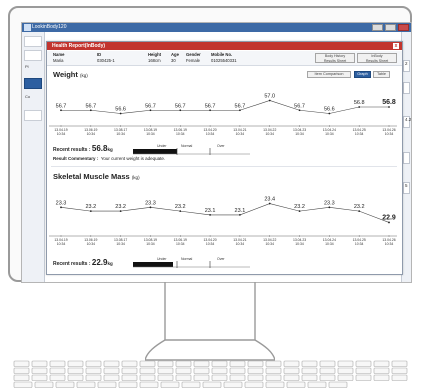  Describe the element at coordinates (33, 69) in the screenshot. I see `left-panel-item: Pl` at that location.